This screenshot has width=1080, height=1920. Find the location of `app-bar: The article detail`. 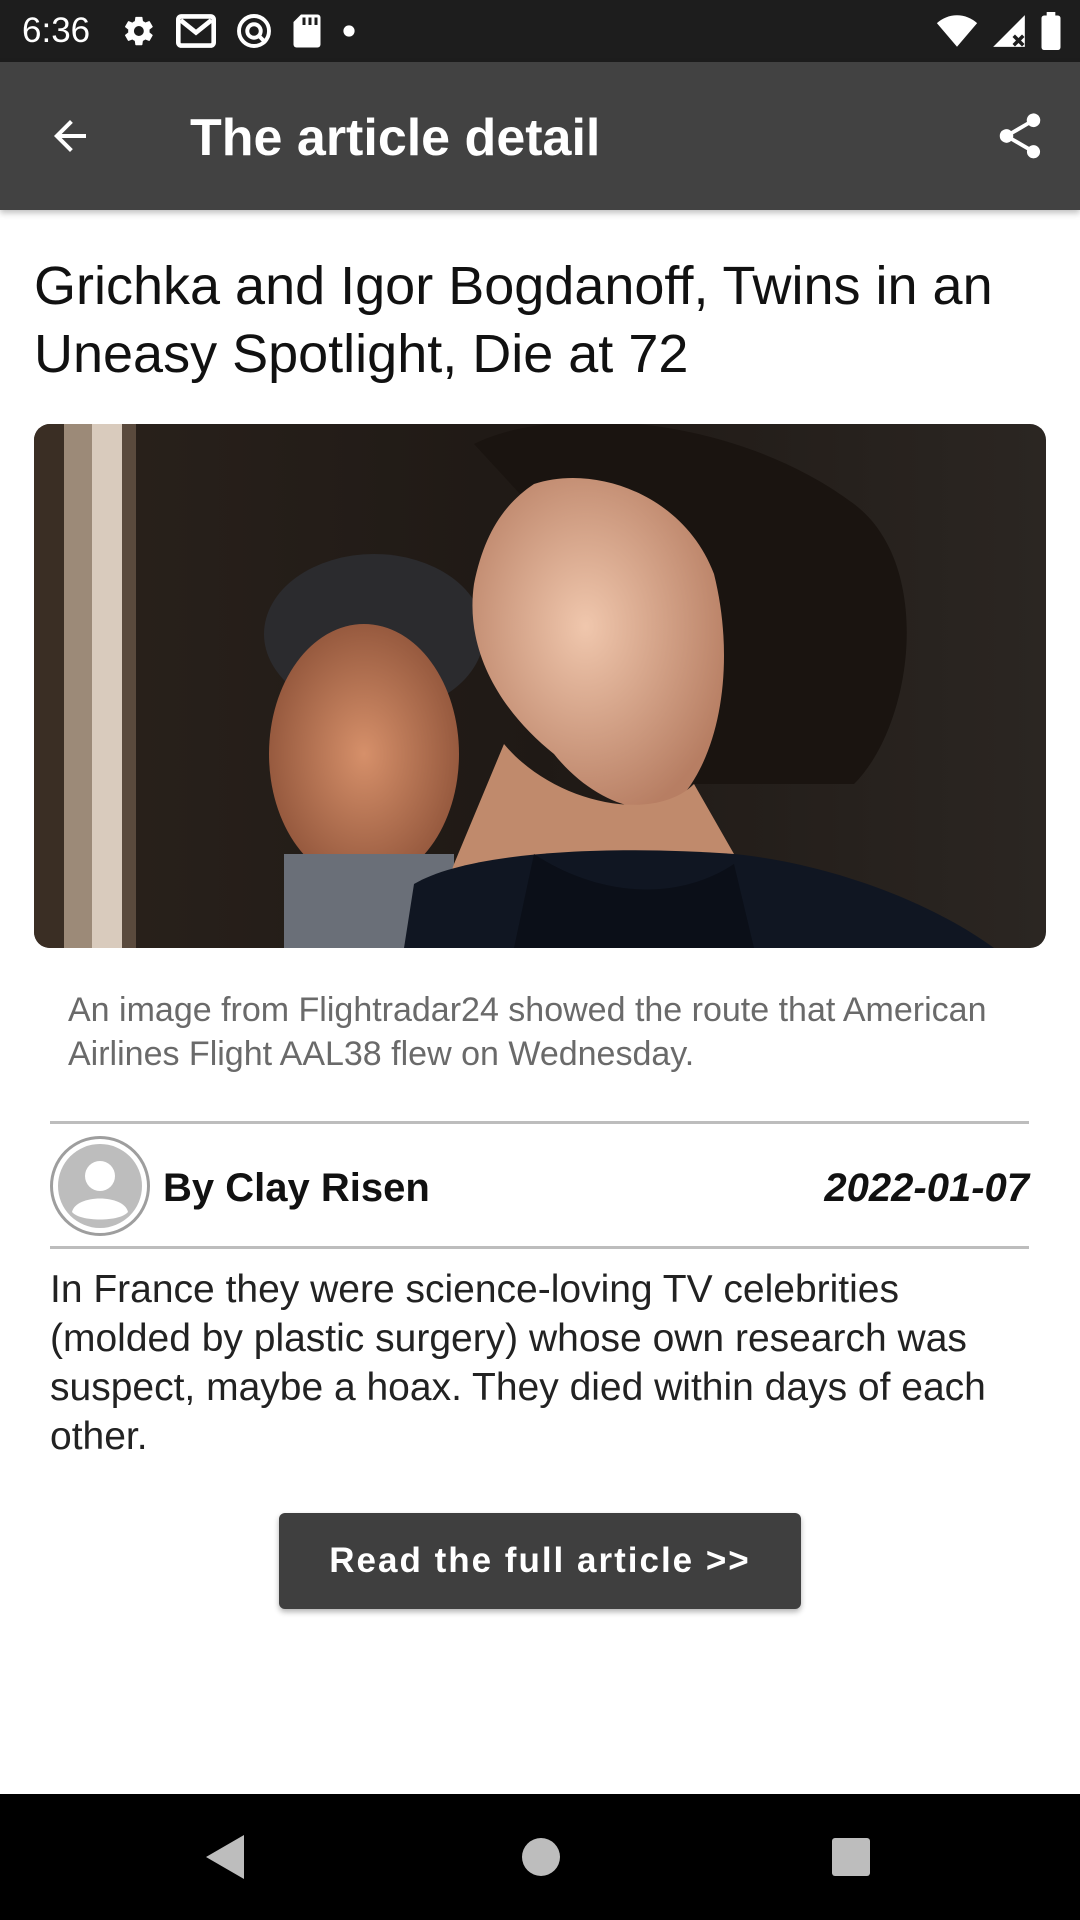

app-bar: The article detail is located at coordinates (540, 136).